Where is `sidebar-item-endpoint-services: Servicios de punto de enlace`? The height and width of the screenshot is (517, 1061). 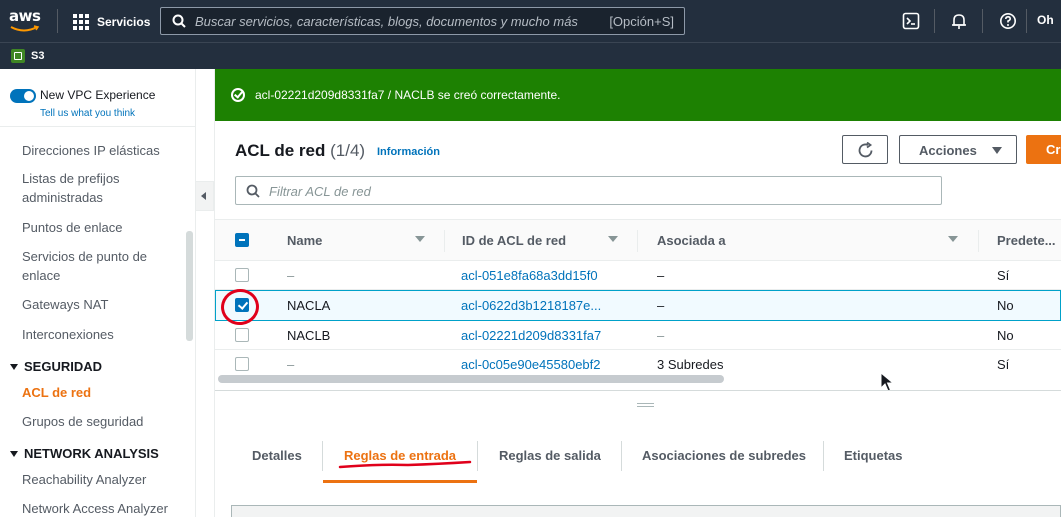 sidebar-item-endpoint-services: Servicios de punto de enlace is located at coordinates (102, 266).